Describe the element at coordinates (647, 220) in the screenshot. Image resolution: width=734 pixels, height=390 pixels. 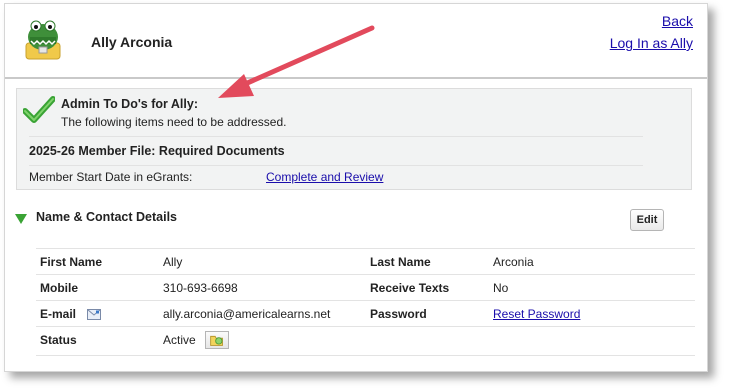
I see `edit-button: Edit` at that location.